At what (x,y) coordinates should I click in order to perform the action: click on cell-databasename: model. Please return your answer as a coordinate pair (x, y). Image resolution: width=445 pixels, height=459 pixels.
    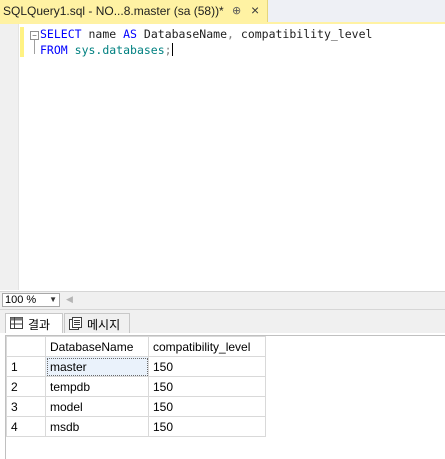
    Looking at the image, I should click on (97, 406).